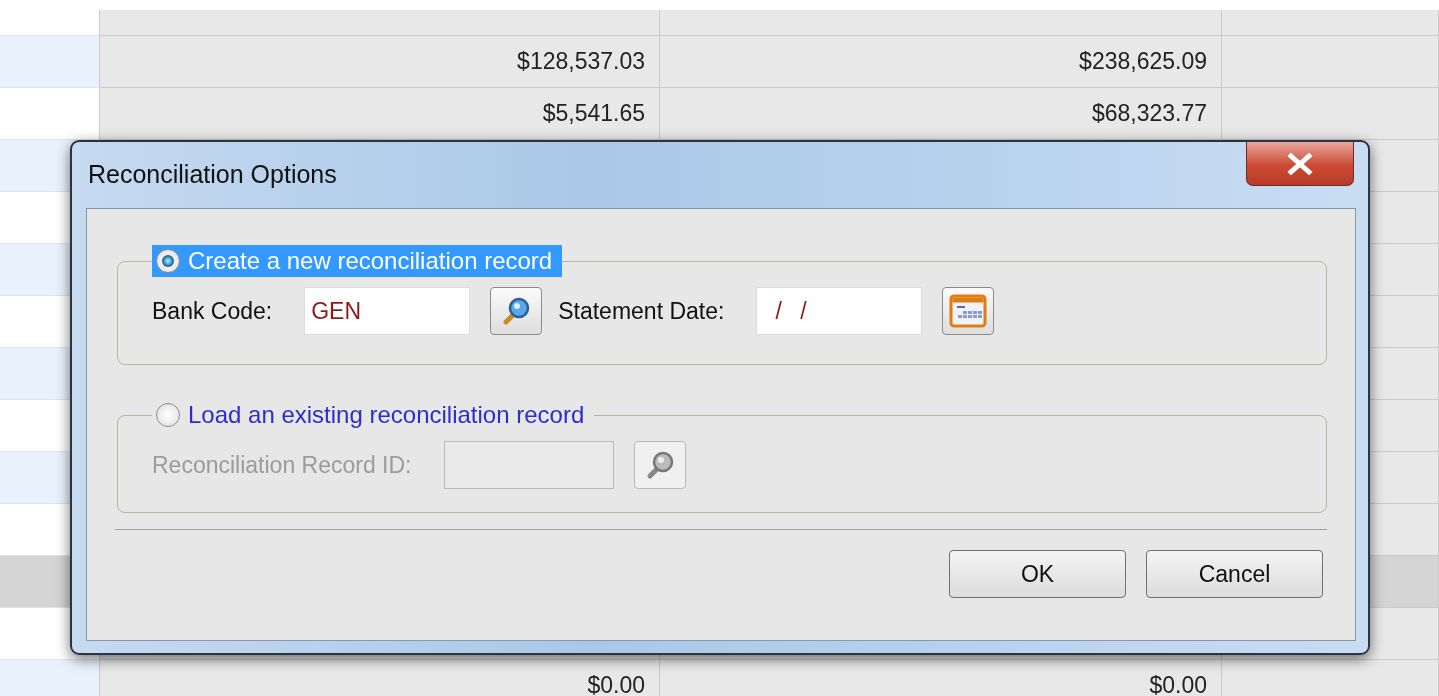 The image size is (1439, 696). Describe the element at coordinates (212, 174) in the screenshot. I see `dialog-title: Reconciliation Options` at that location.